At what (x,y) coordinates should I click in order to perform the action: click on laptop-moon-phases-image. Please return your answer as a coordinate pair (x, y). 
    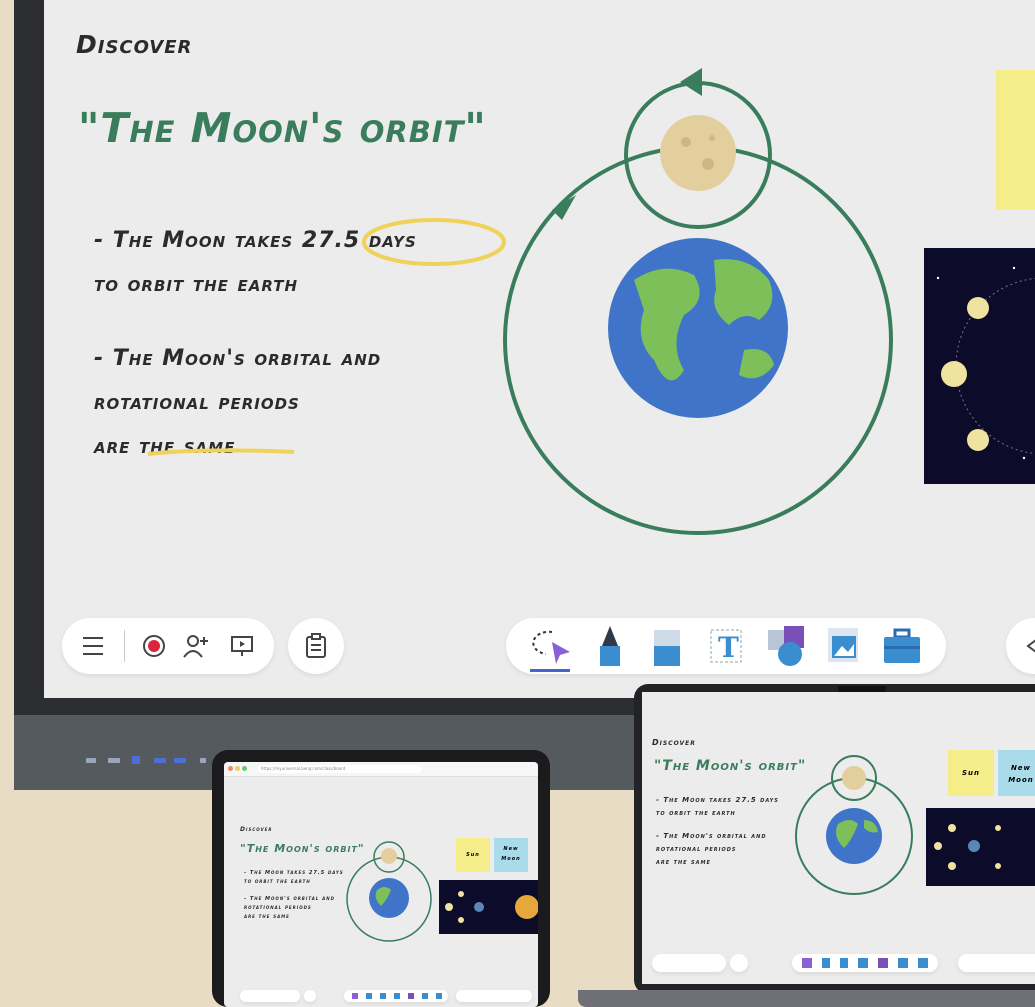
    Looking at the image, I should click on (980, 847).